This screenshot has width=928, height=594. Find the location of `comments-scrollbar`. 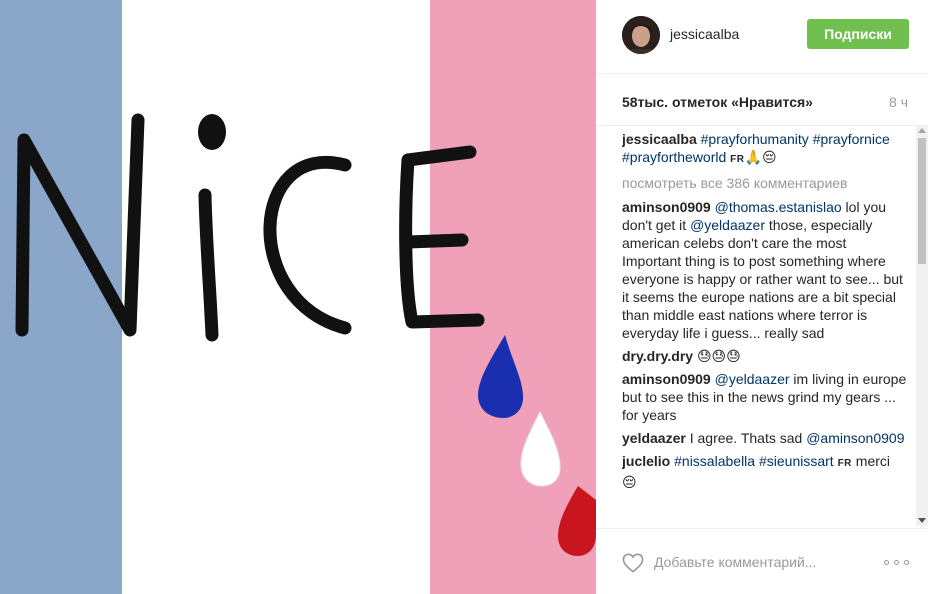

comments-scrollbar is located at coordinates (922, 326).